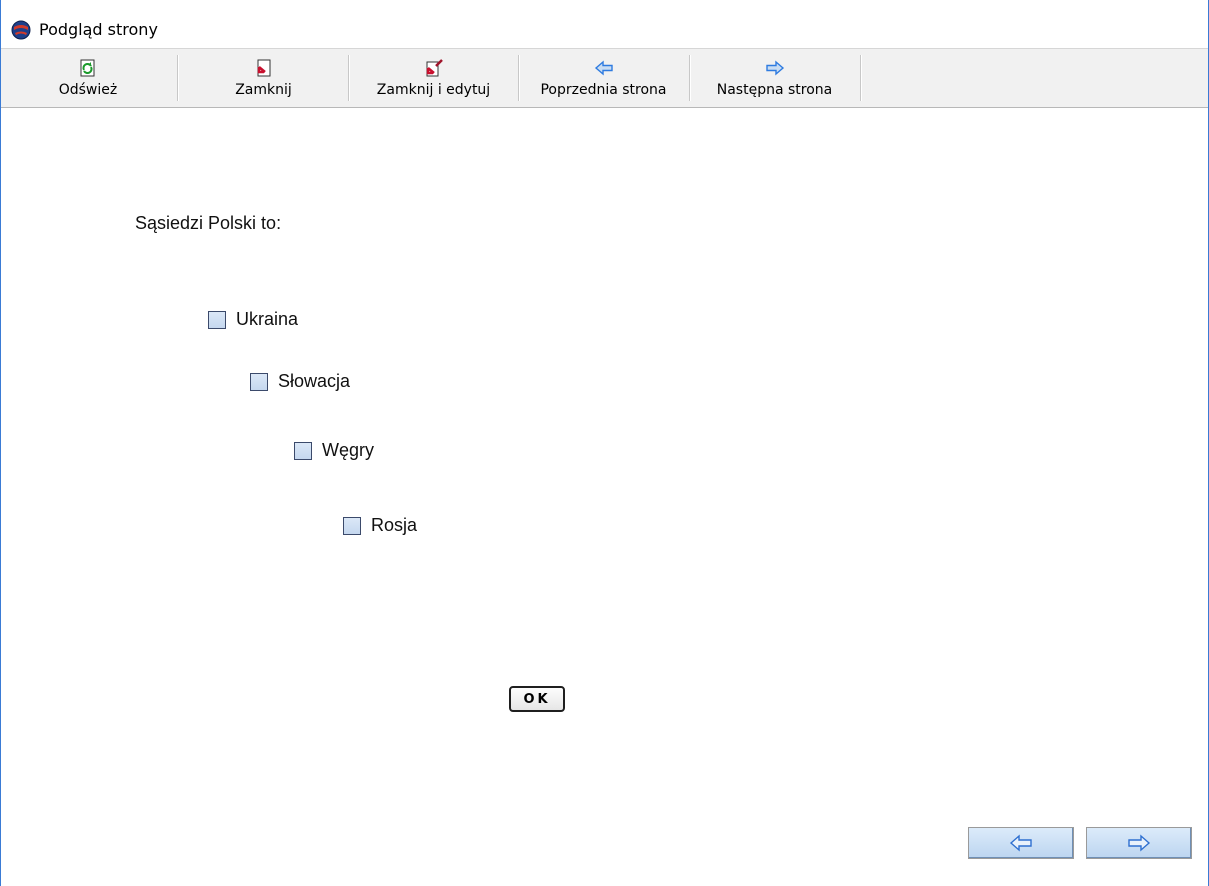 The width and height of the screenshot is (1209, 886). What do you see at coordinates (603, 90) in the screenshot?
I see `previous-page-label: Poprzednia strona` at bounding box center [603, 90].